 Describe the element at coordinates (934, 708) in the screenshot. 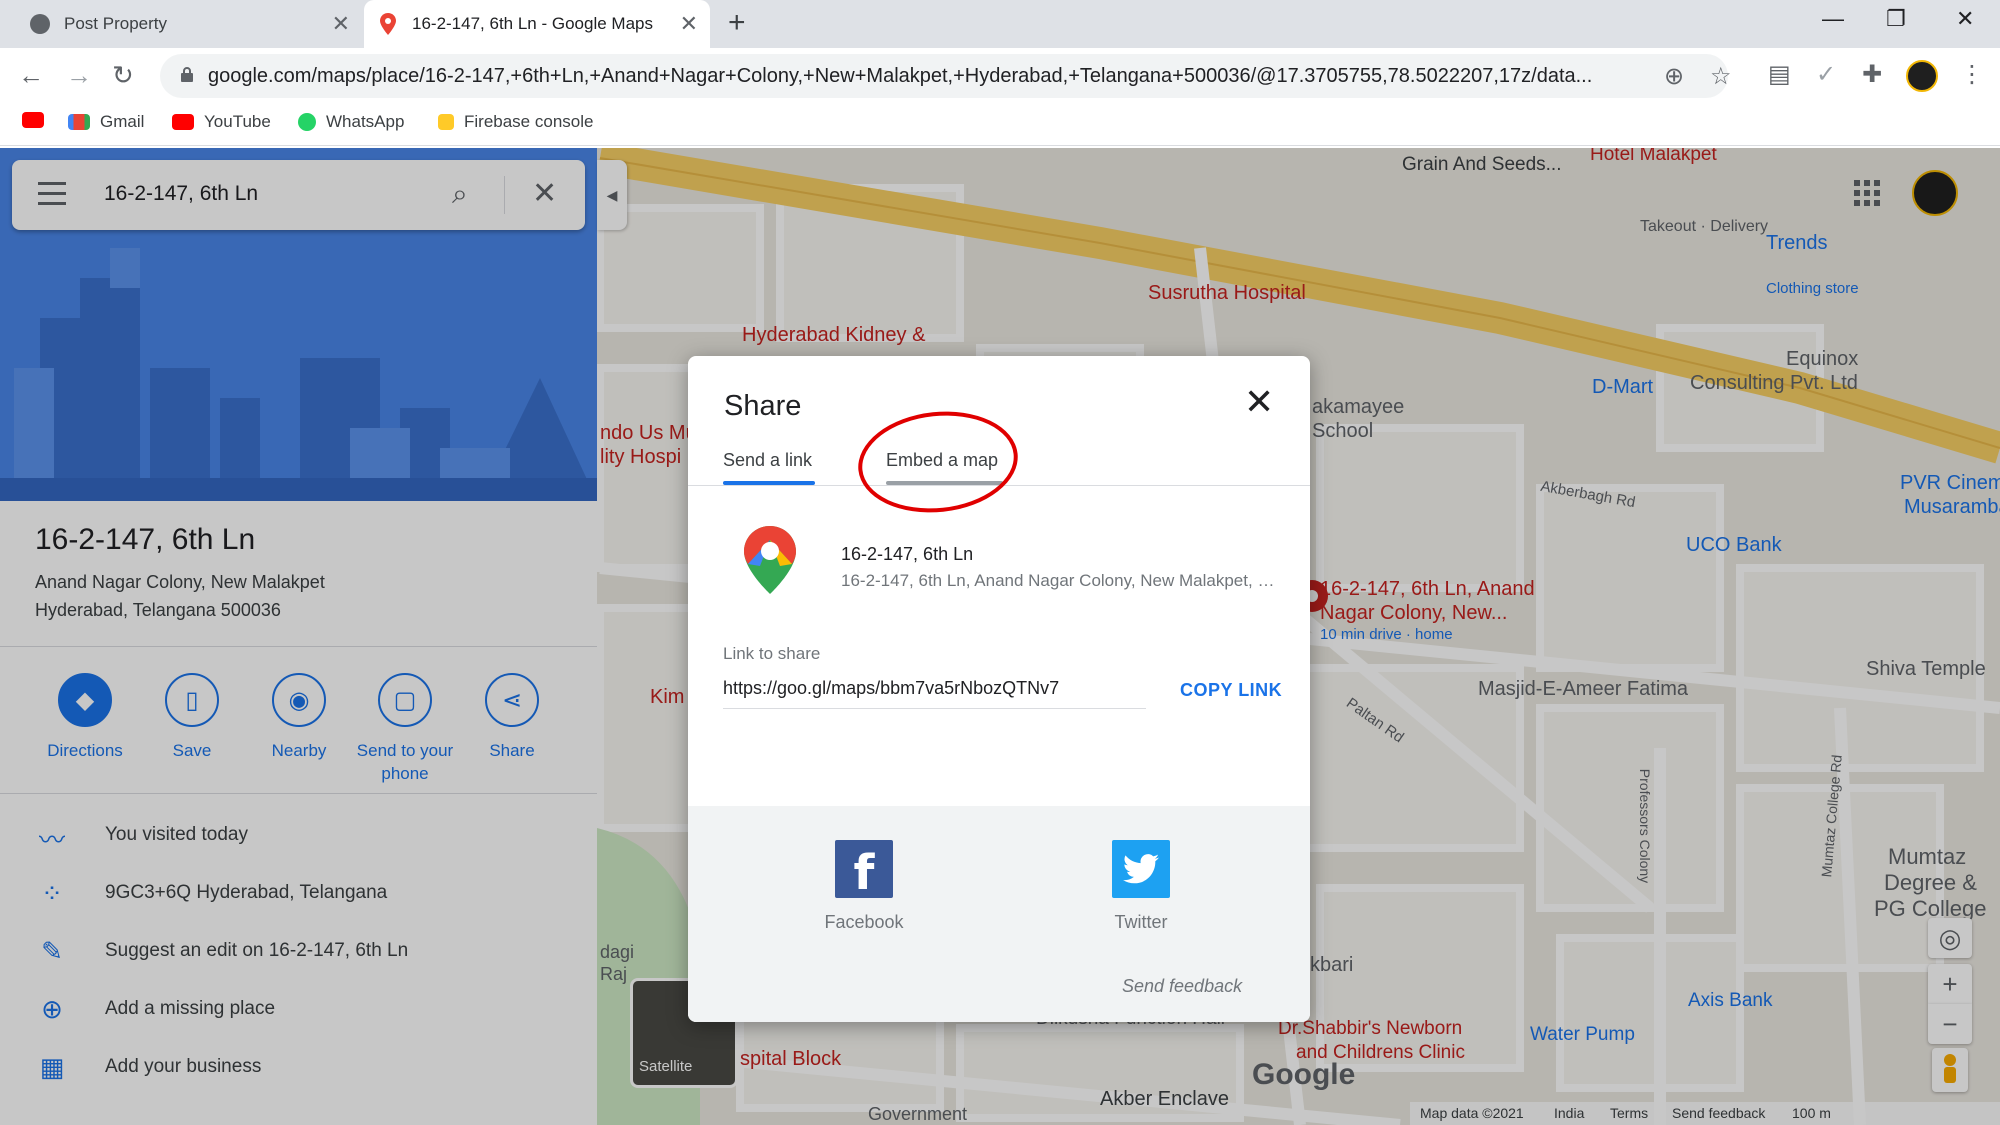

I see `link-field-underline` at that location.